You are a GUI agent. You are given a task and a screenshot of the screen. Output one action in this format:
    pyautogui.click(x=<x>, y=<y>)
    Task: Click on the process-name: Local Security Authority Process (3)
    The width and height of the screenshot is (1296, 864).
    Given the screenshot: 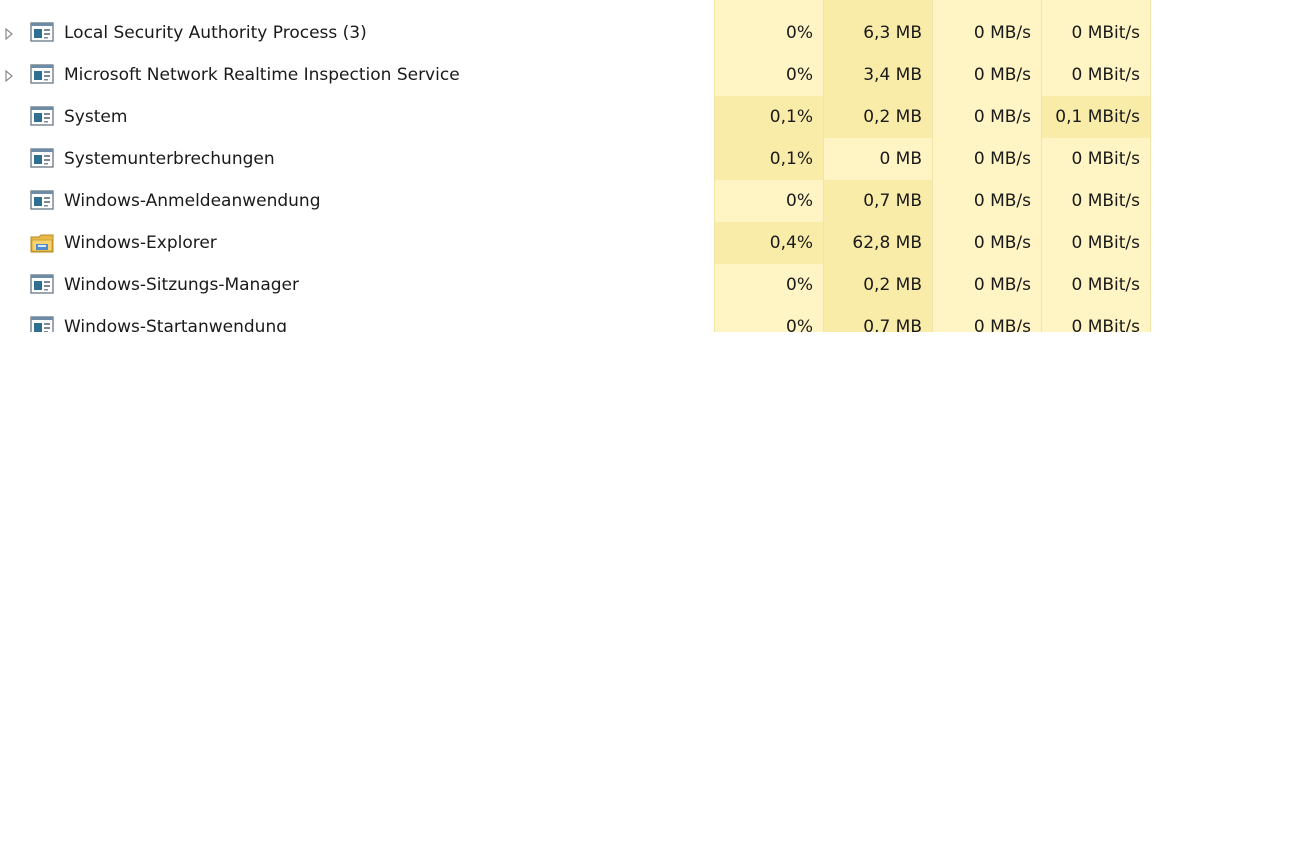 What is the action you would take?
    pyautogui.click(x=215, y=33)
    